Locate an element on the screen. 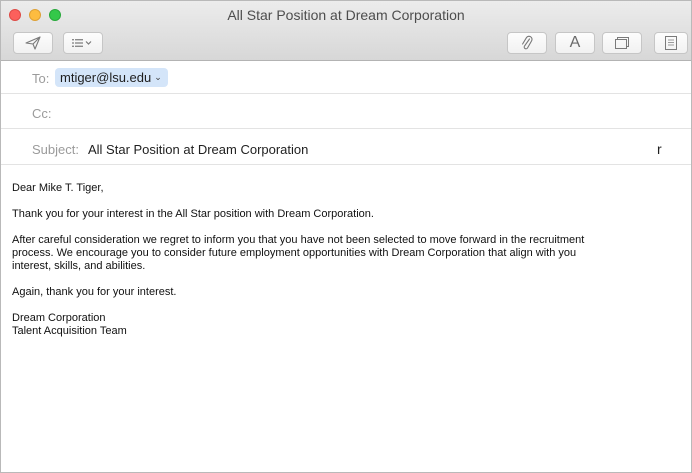 This screenshot has height=473, width=692. photo-browser-button is located at coordinates (622, 43).